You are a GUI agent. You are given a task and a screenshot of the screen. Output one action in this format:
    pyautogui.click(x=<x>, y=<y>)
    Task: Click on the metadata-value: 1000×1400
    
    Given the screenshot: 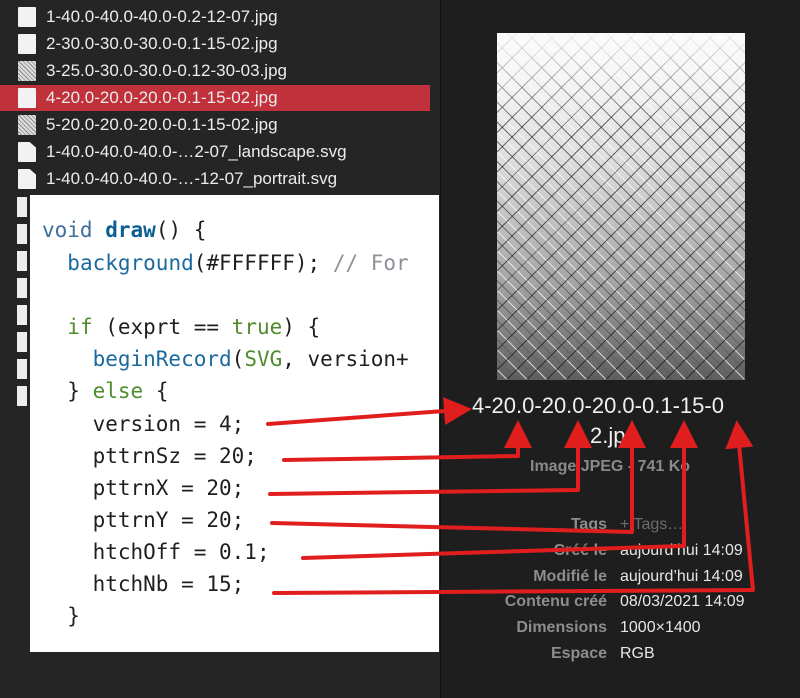 What is the action you would take?
    pyautogui.click(x=660, y=627)
    